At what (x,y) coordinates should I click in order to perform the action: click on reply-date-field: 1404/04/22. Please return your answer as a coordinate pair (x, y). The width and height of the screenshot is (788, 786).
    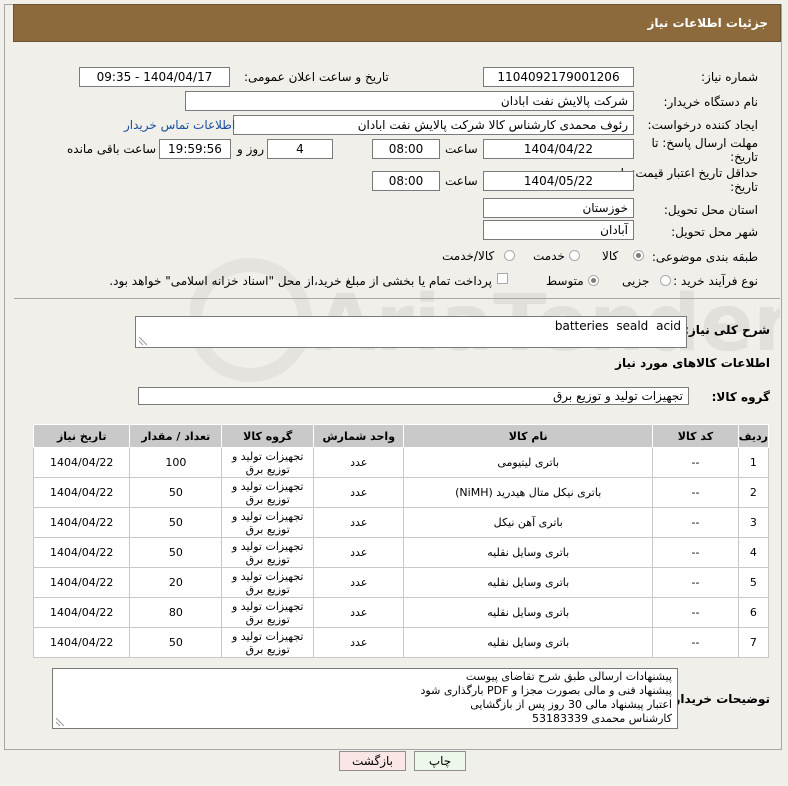
    Looking at the image, I should click on (558, 149).